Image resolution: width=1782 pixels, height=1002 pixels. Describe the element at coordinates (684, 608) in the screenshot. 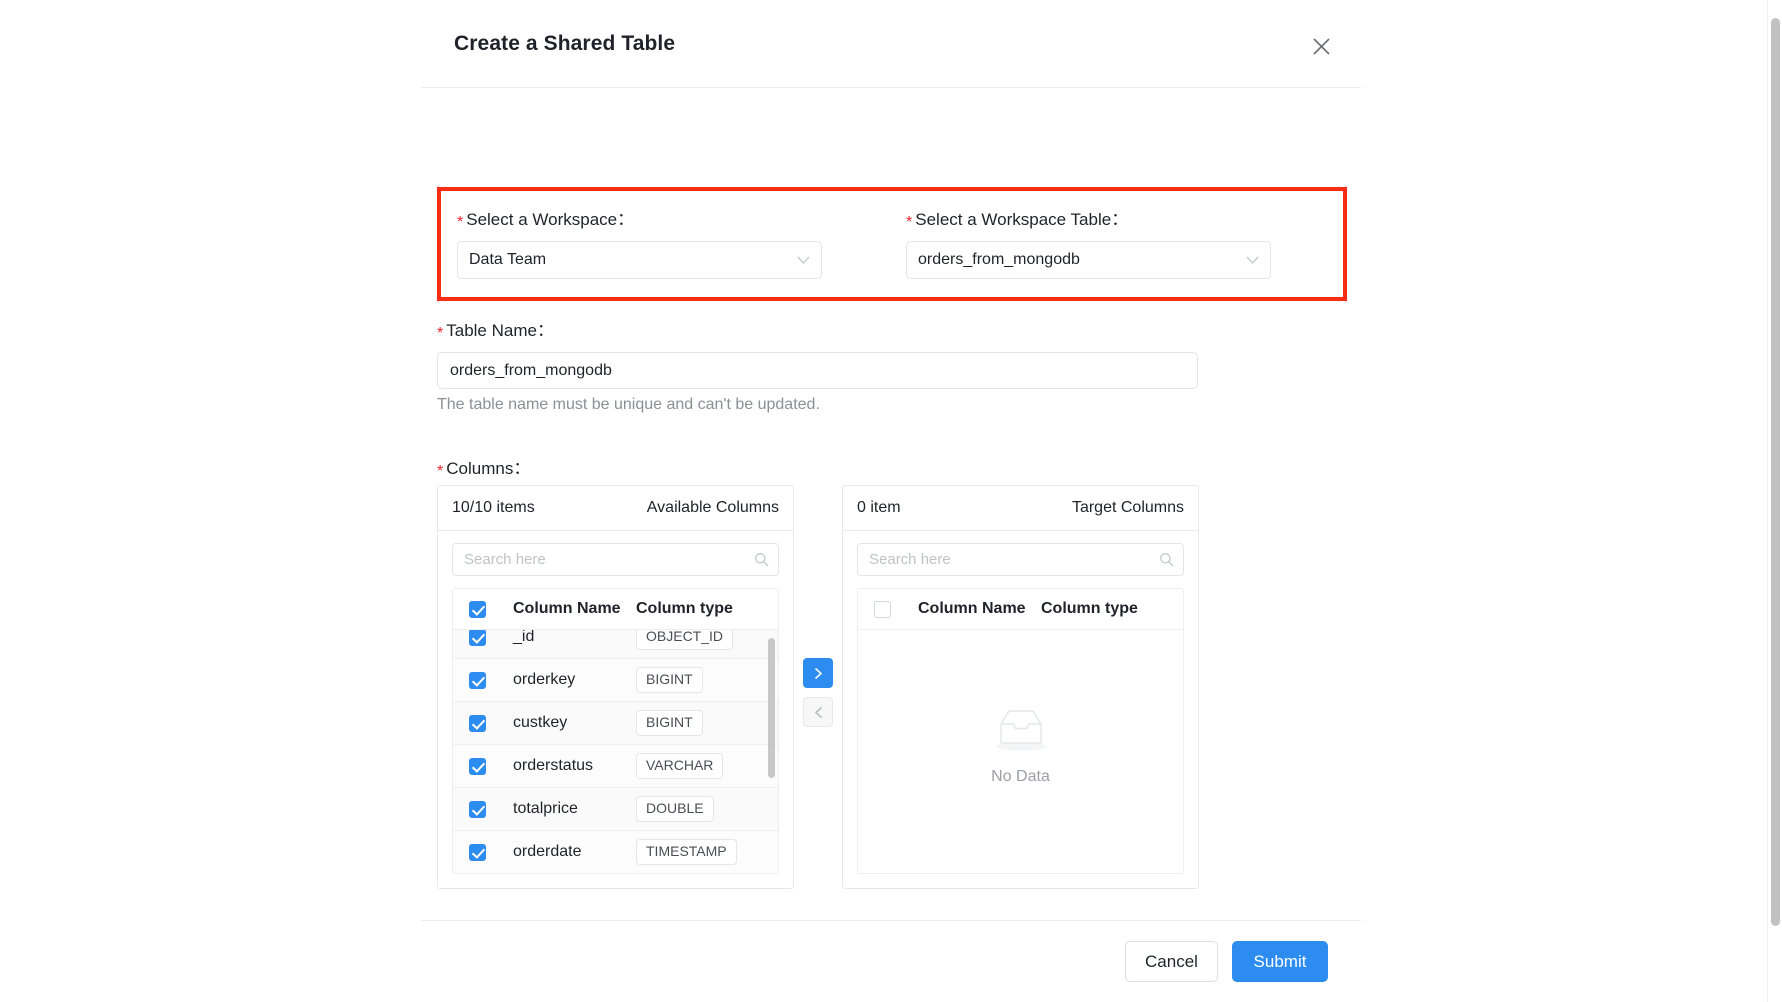

I see `available-header-column-type: Column type` at that location.